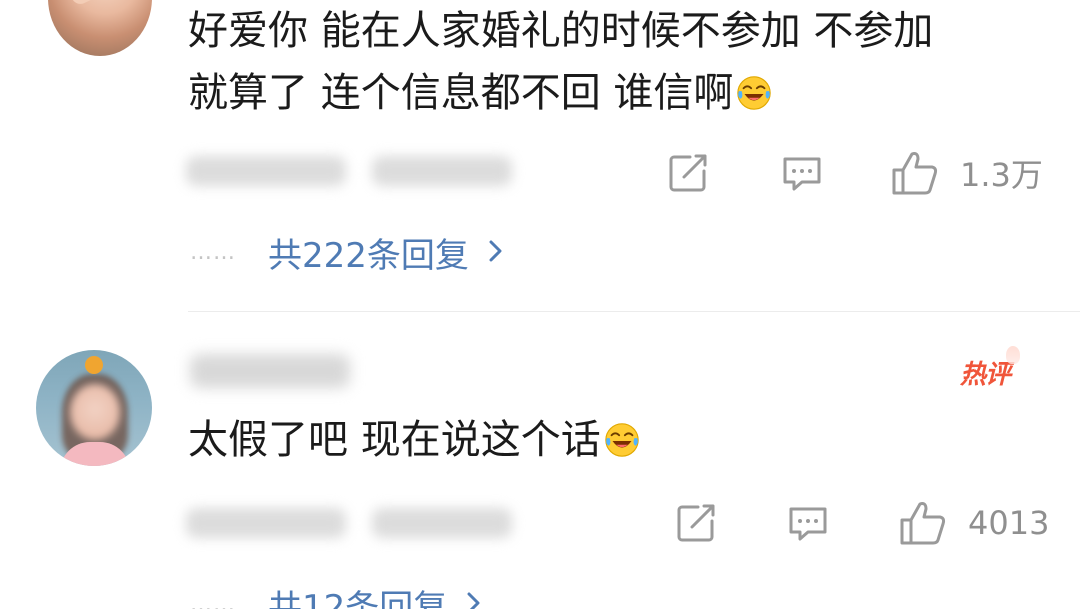 Image resolution: width=1080 pixels, height=609 pixels. What do you see at coordinates (394, 440) in the screenshot?
I see `comment-text-segment: 太假了吧 现在说这个话` at bounding box center [394, 440].